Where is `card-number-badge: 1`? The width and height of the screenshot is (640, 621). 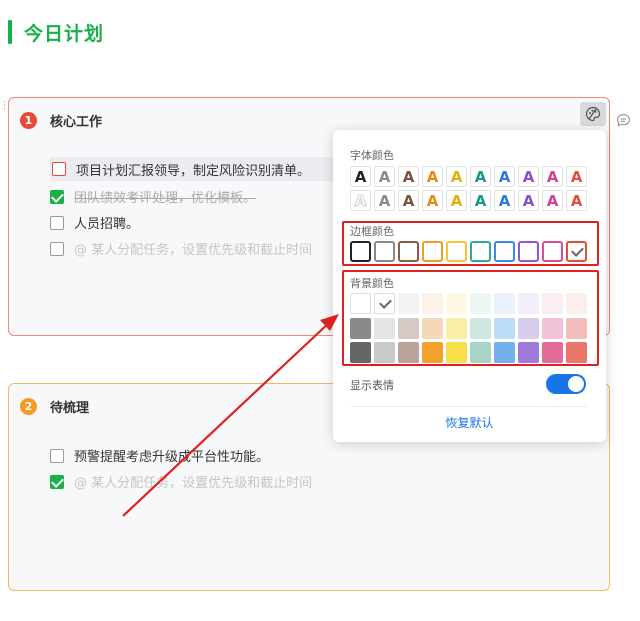 card-number-badge: 1 is located at coordinates (28, 120).